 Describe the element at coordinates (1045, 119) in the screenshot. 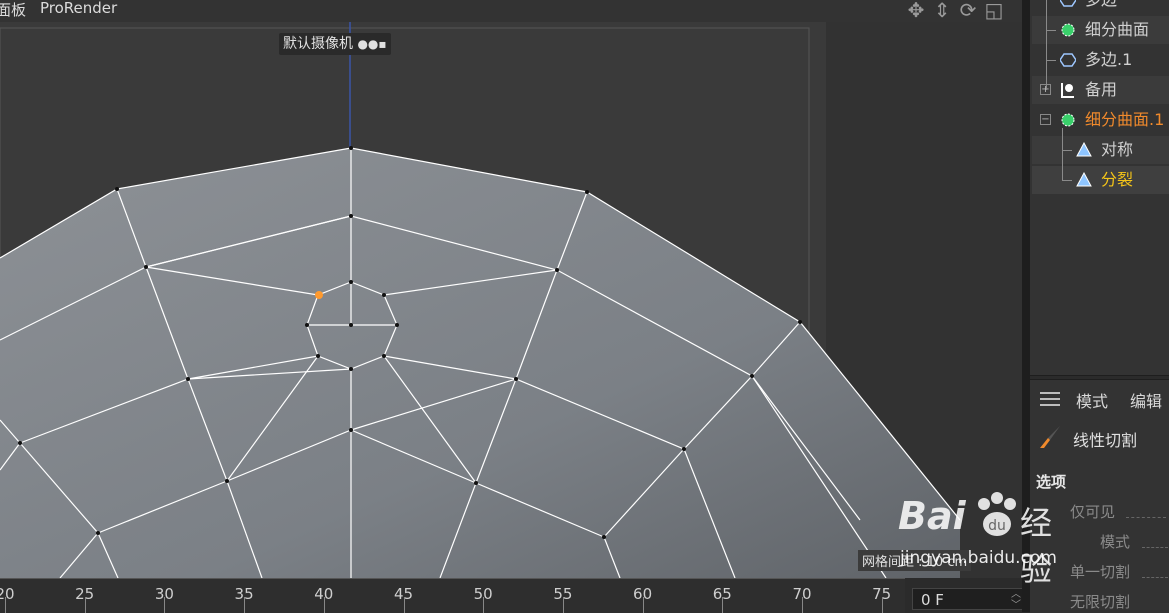

I see `collapse-icon: −` at that location.